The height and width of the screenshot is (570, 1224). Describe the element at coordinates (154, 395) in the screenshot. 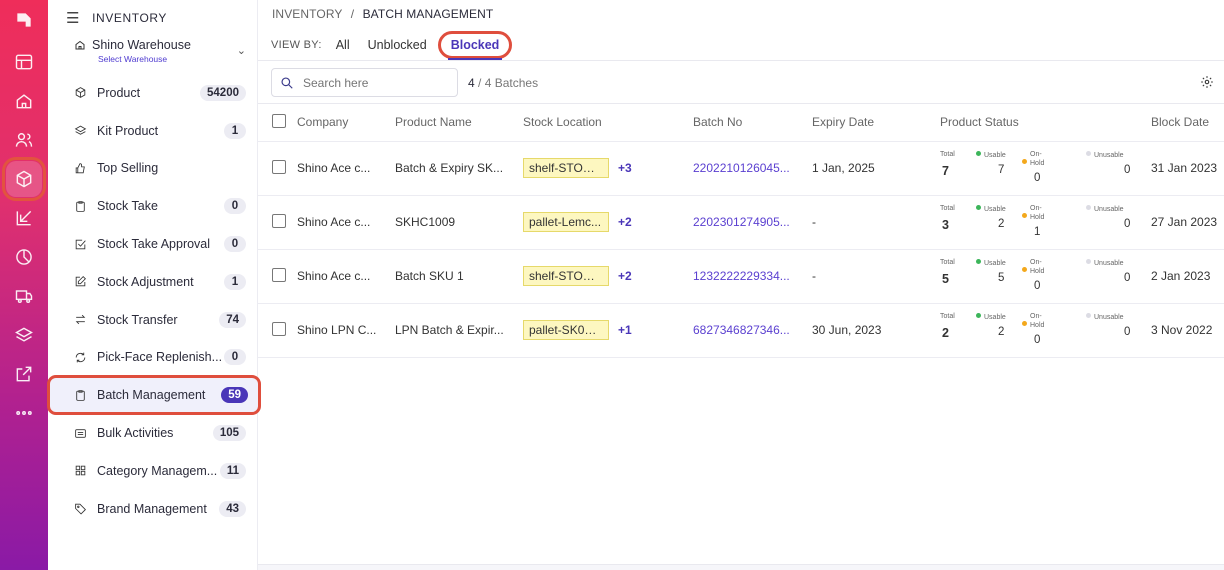

I see `sidebar-item-batch-management: Batch Management 59` at that location.